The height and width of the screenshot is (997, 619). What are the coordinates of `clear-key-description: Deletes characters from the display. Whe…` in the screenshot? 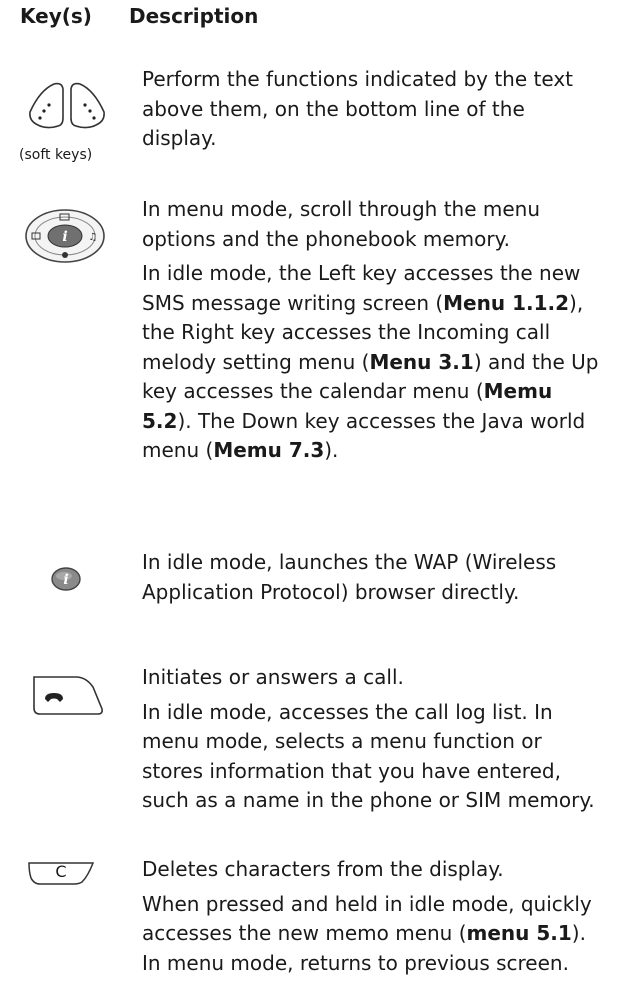 It's located at (367, 916).